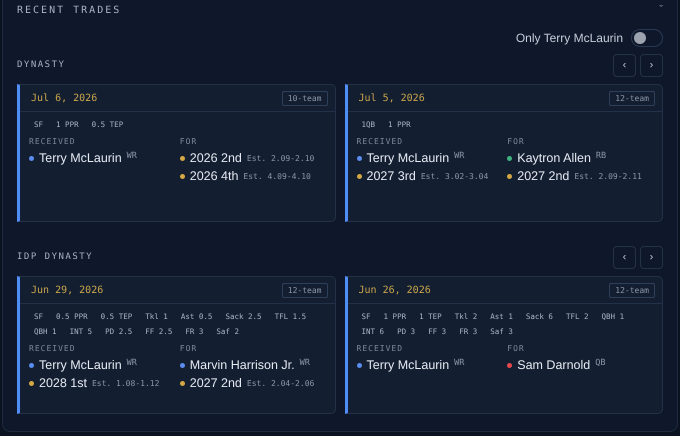 The image size is (680, 436). What do you see at coordinates (554, 158) in the screenshot?
I see `player-name: Kaytron Allen` at bounding box center [554, 158].